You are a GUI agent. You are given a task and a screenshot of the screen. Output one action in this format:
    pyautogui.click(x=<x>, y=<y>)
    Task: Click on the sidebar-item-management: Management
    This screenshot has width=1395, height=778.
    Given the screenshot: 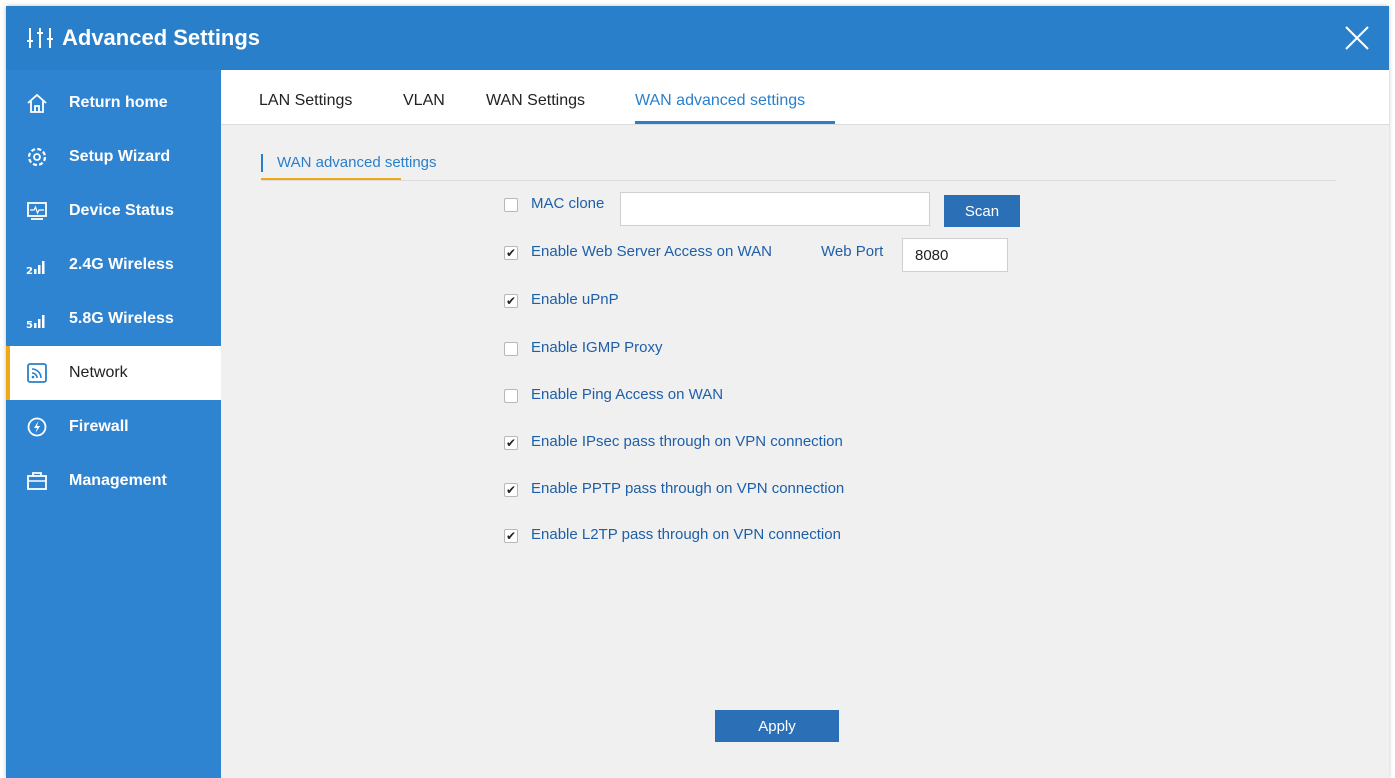 What is the action you would take?
    pyautogui.click(x=113, y=481)
    